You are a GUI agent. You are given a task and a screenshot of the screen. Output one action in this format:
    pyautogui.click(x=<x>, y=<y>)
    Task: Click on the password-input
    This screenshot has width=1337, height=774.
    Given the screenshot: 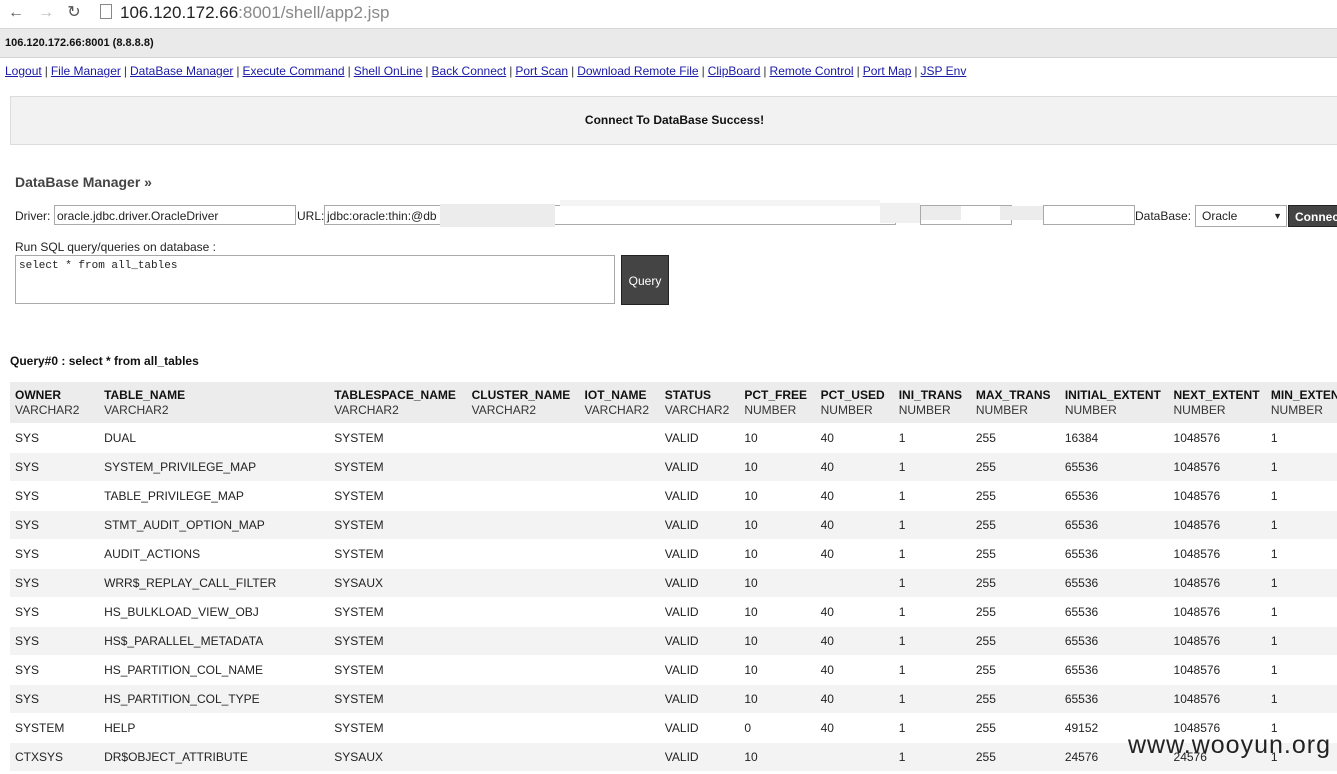 What is the action you would take?
    pyautogui.click(x=1089, y=215)
    